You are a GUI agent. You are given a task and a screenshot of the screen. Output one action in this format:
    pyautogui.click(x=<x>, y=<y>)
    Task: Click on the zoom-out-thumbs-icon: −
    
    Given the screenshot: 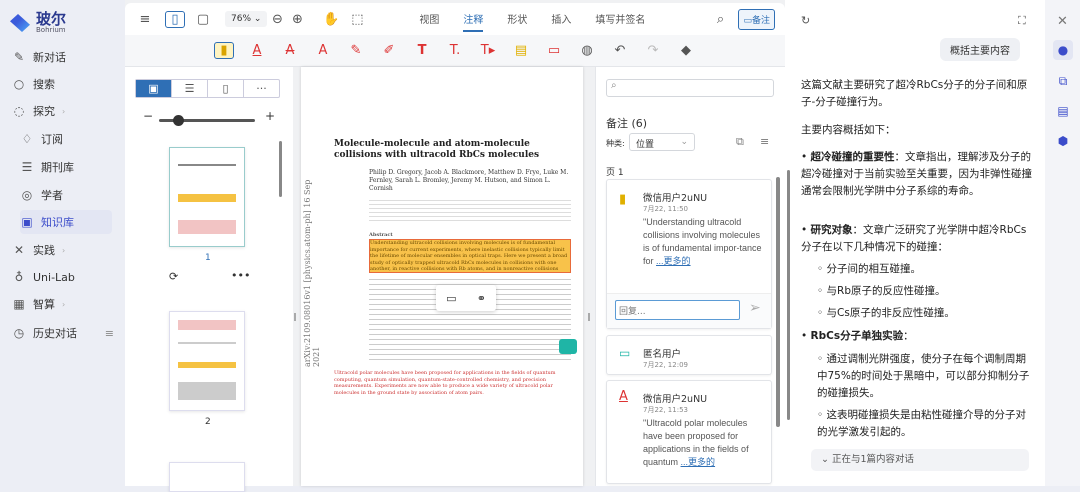 What is the action you would take?
    pyautogui.click(x=148, y=116)
    